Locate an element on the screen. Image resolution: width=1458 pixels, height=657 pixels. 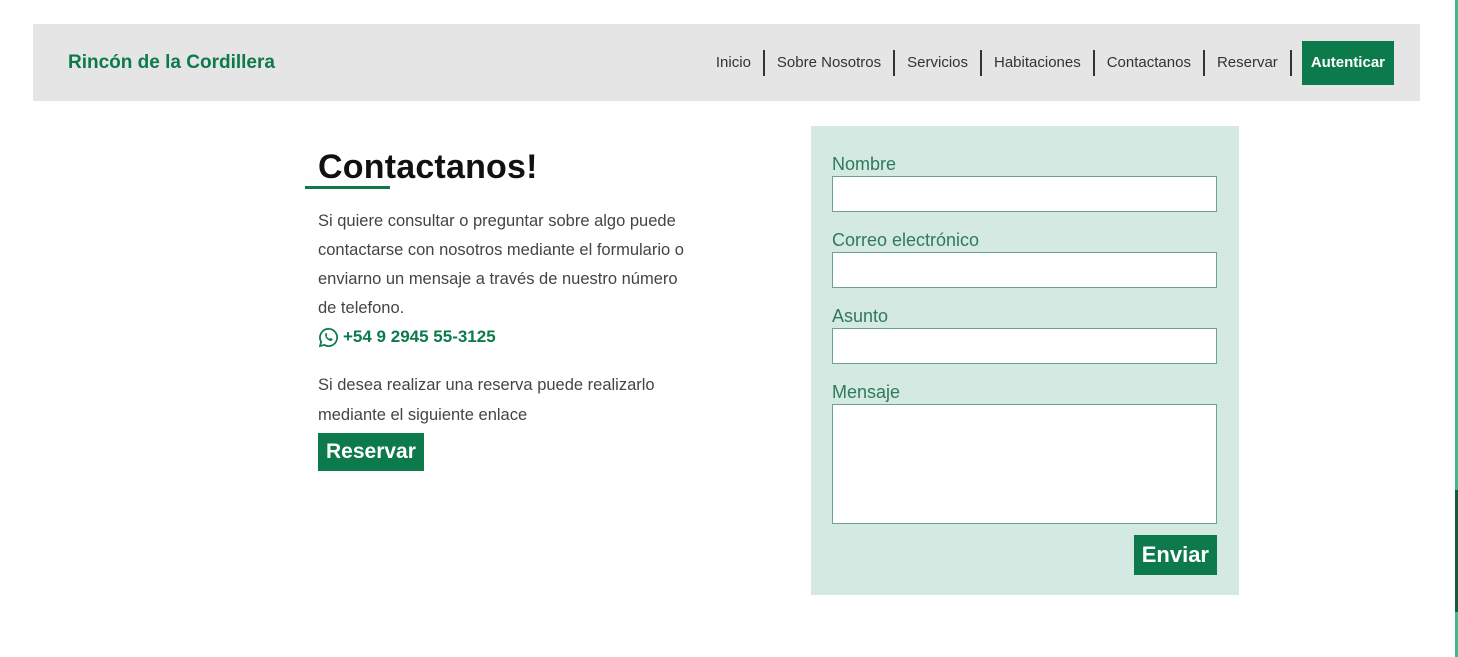
name-label: Nombre is located at coordinates (864, 164).